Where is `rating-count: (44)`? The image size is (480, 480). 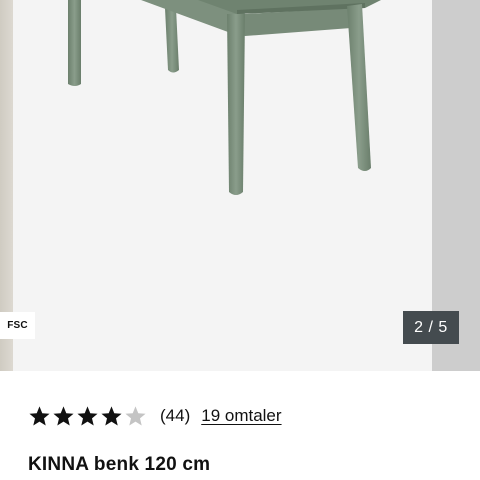 rating-count: (44) is located at coordinates (175, 415).